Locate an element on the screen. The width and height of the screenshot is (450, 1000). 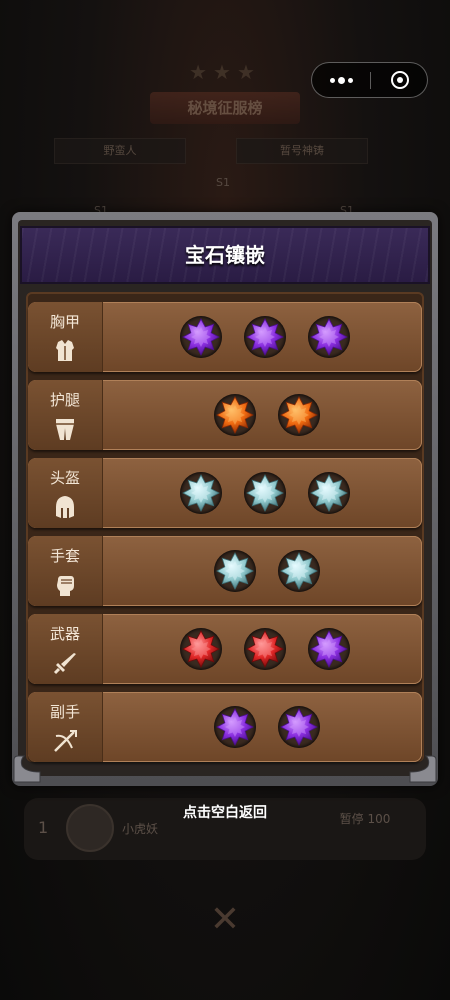
tap-blank-to-return-hint: 点击空白返回 is located at coordinates (225, 813).